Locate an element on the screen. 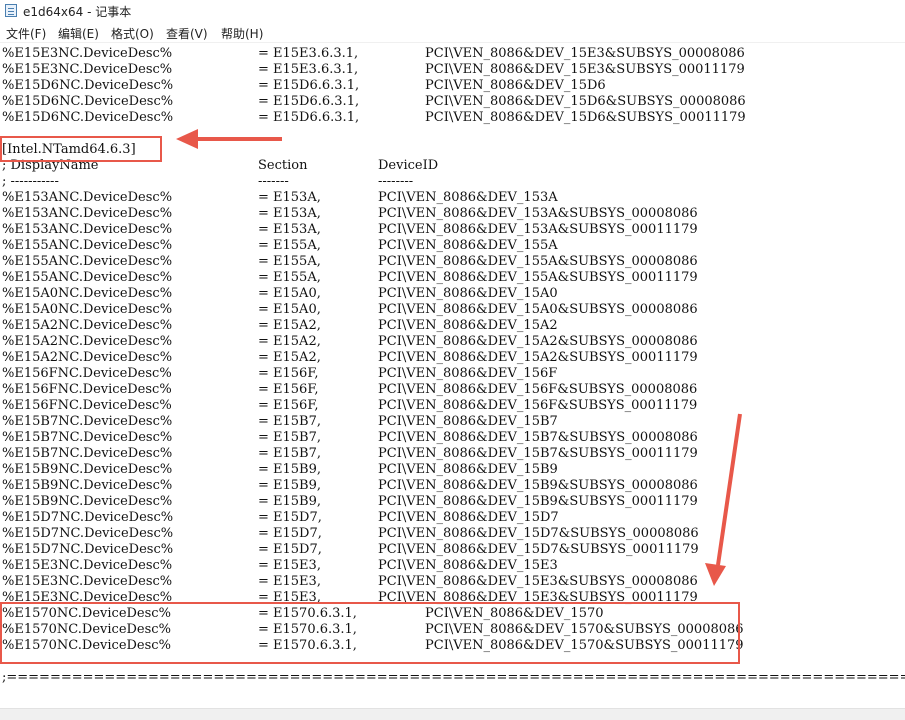 The width and height of the screenshot is (905, 720). line-col-section: = E15E3, is located at coordinates (289, 565).